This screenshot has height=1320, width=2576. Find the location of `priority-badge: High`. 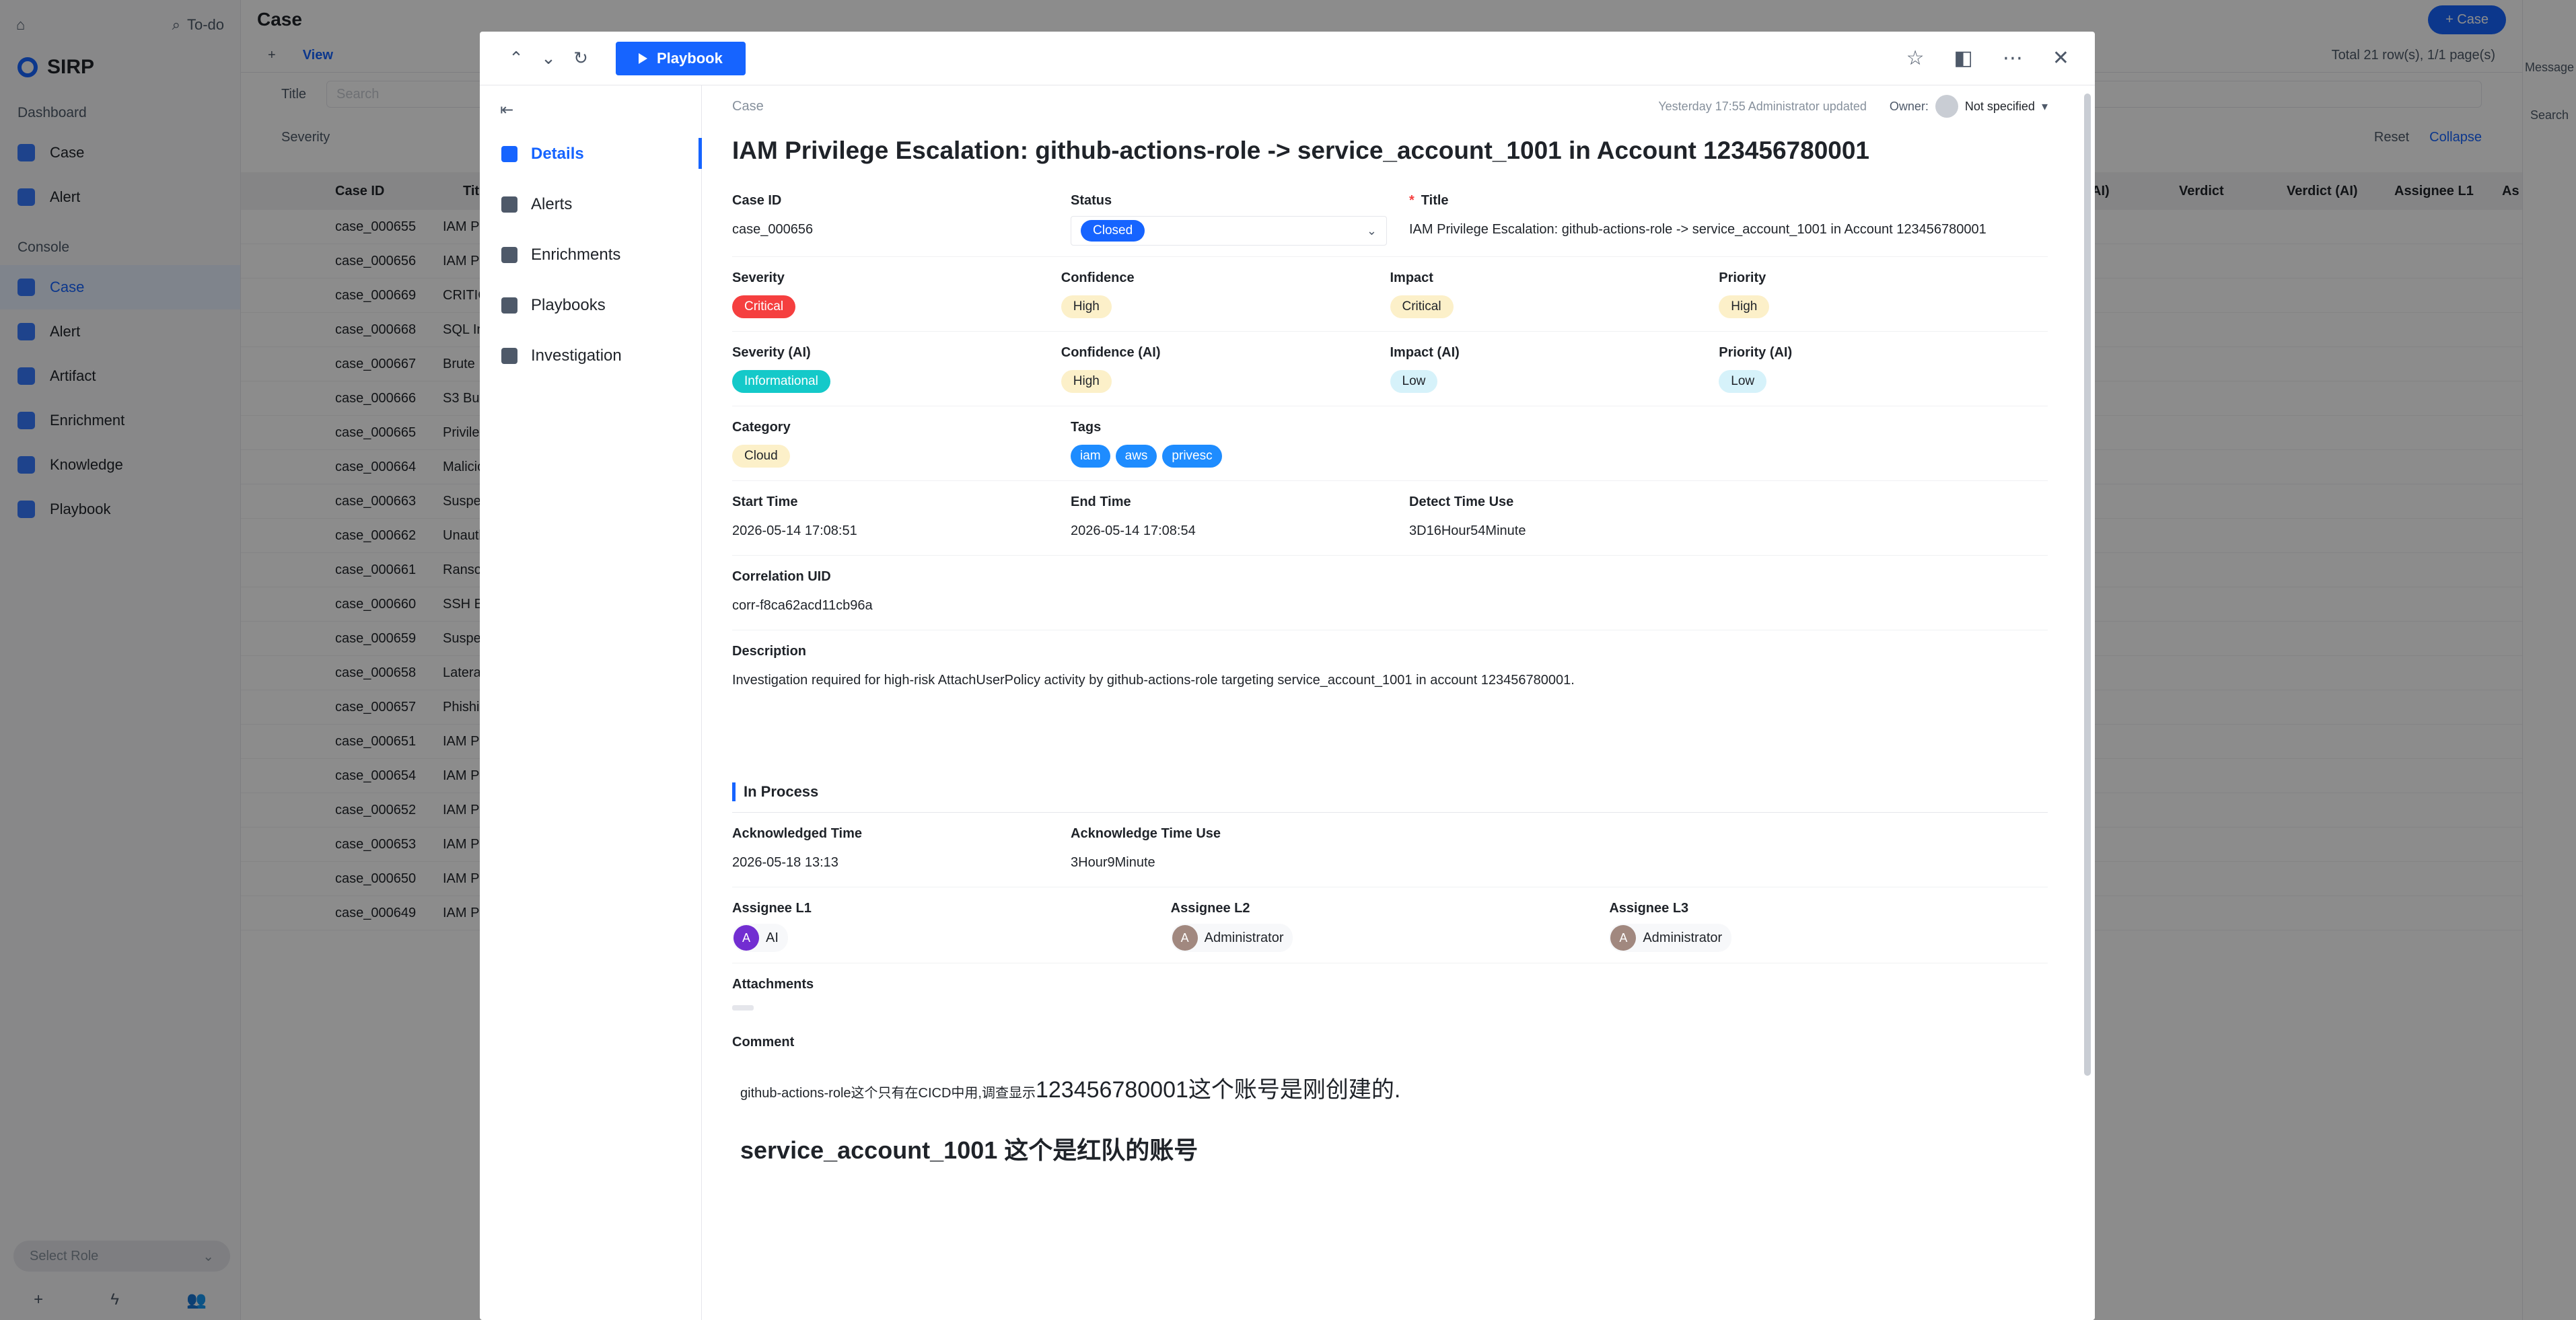

priority-badge: High is located at coordinates (1744, 306).